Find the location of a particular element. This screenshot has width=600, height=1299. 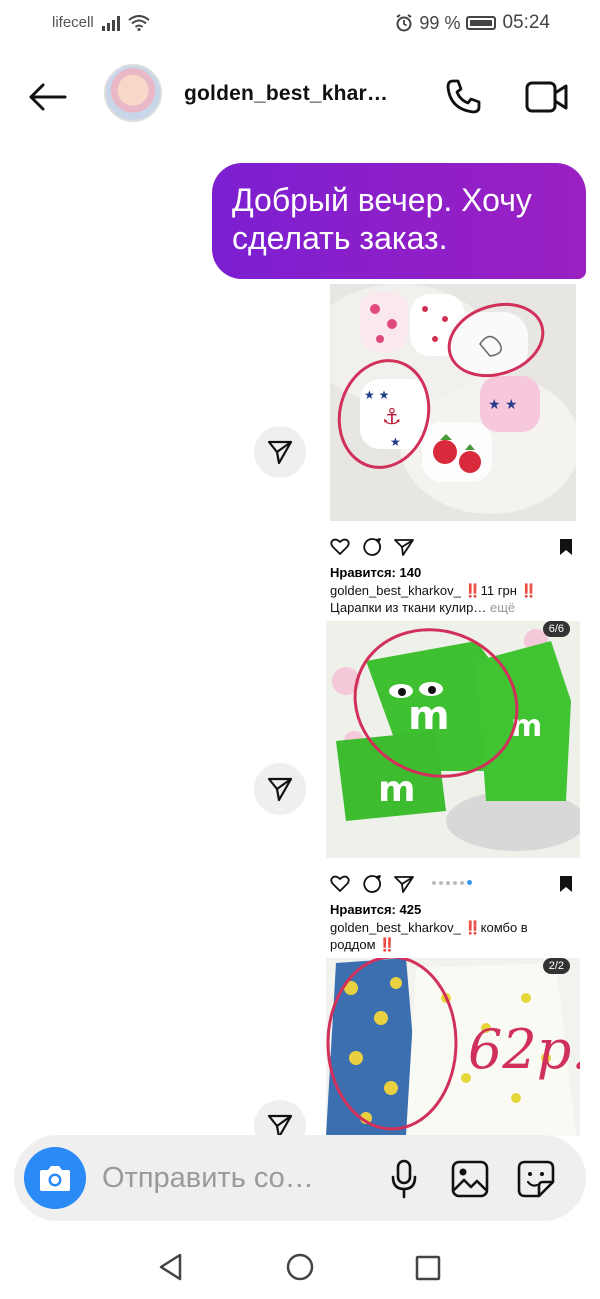

shared-post: 62р. 2/2 is located at coordinates (454, 1048).